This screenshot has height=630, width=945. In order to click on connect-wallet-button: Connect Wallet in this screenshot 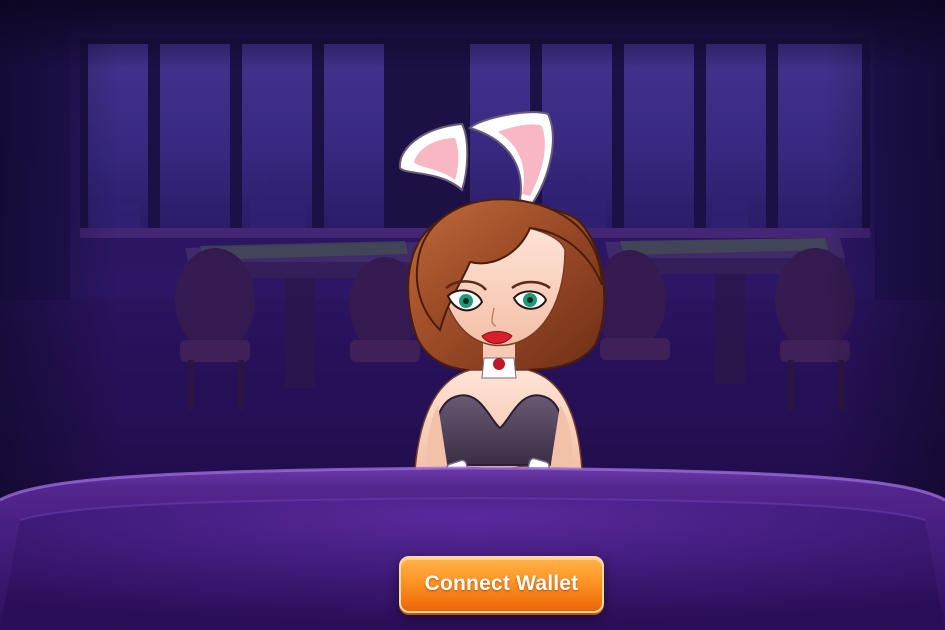, I will do `click(501, 584)`.